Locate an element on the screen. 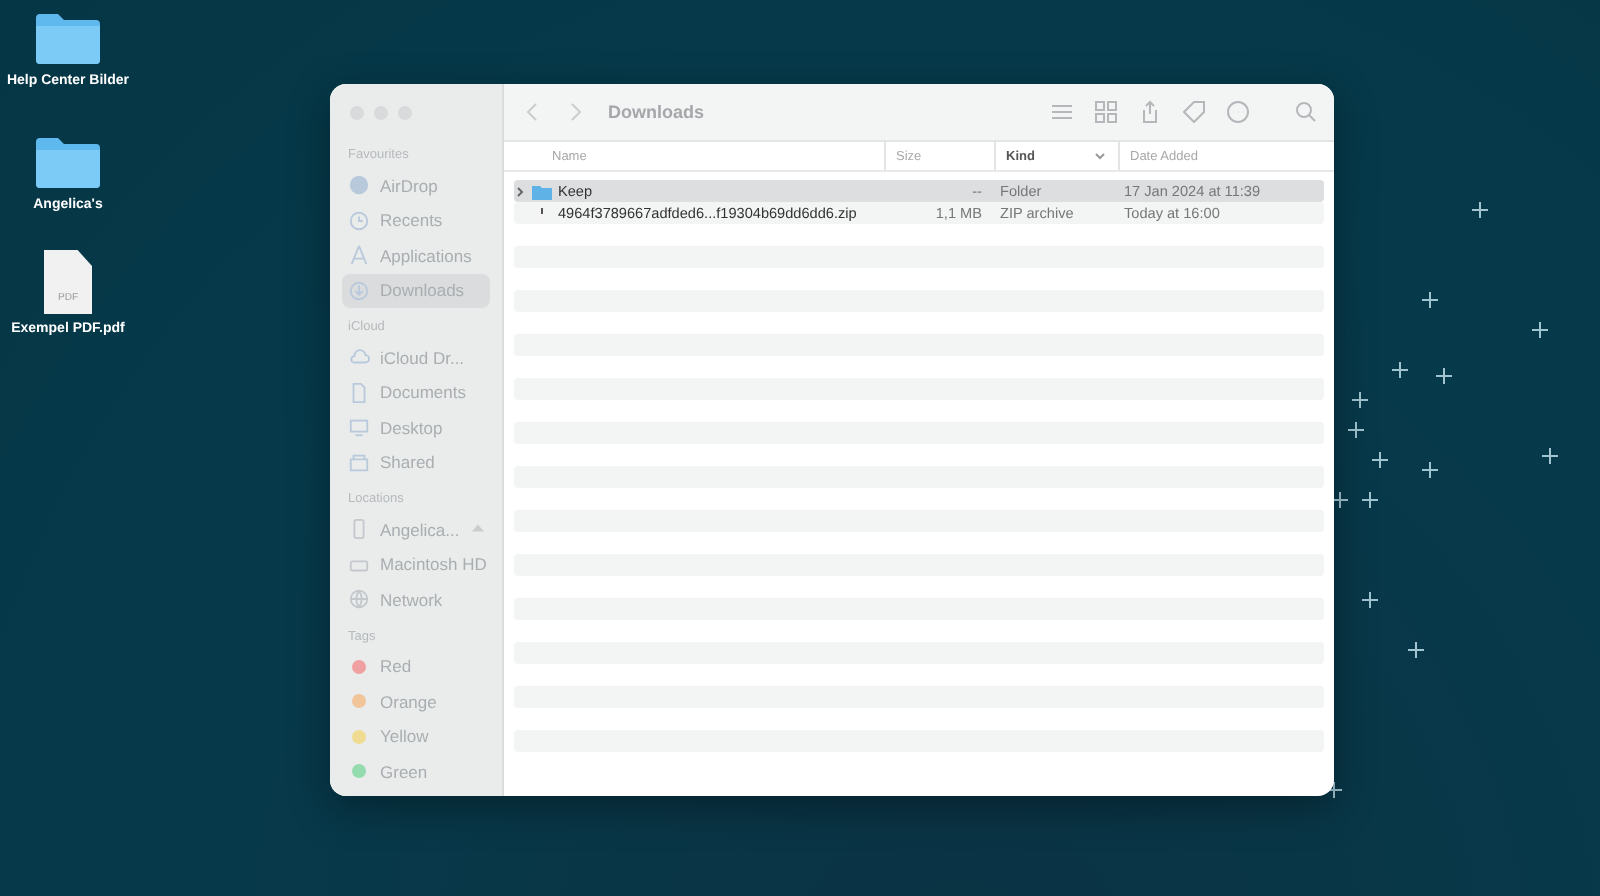  tag-icon is located at coordinates (1194, 112).